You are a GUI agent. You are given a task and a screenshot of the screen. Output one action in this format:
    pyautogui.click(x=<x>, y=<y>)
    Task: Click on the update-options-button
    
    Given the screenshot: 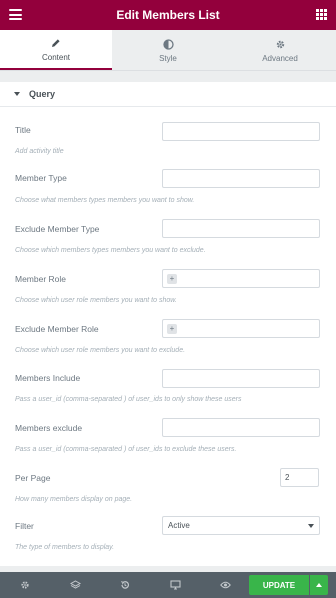 What is the action you would take?
    pyautogui.click(x=319, y=585)
    